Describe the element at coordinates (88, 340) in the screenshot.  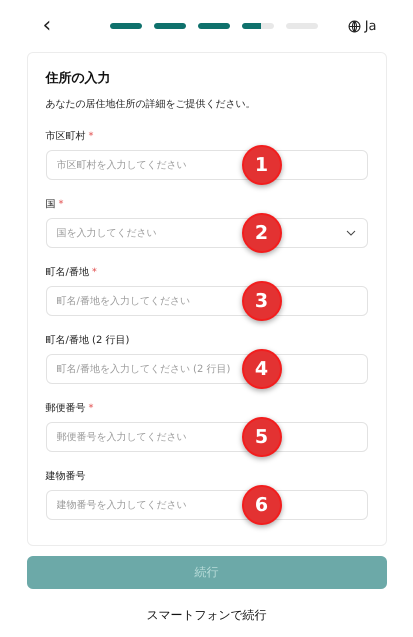
I see `field-label: 町名/番地 (2 行目)` at that location.